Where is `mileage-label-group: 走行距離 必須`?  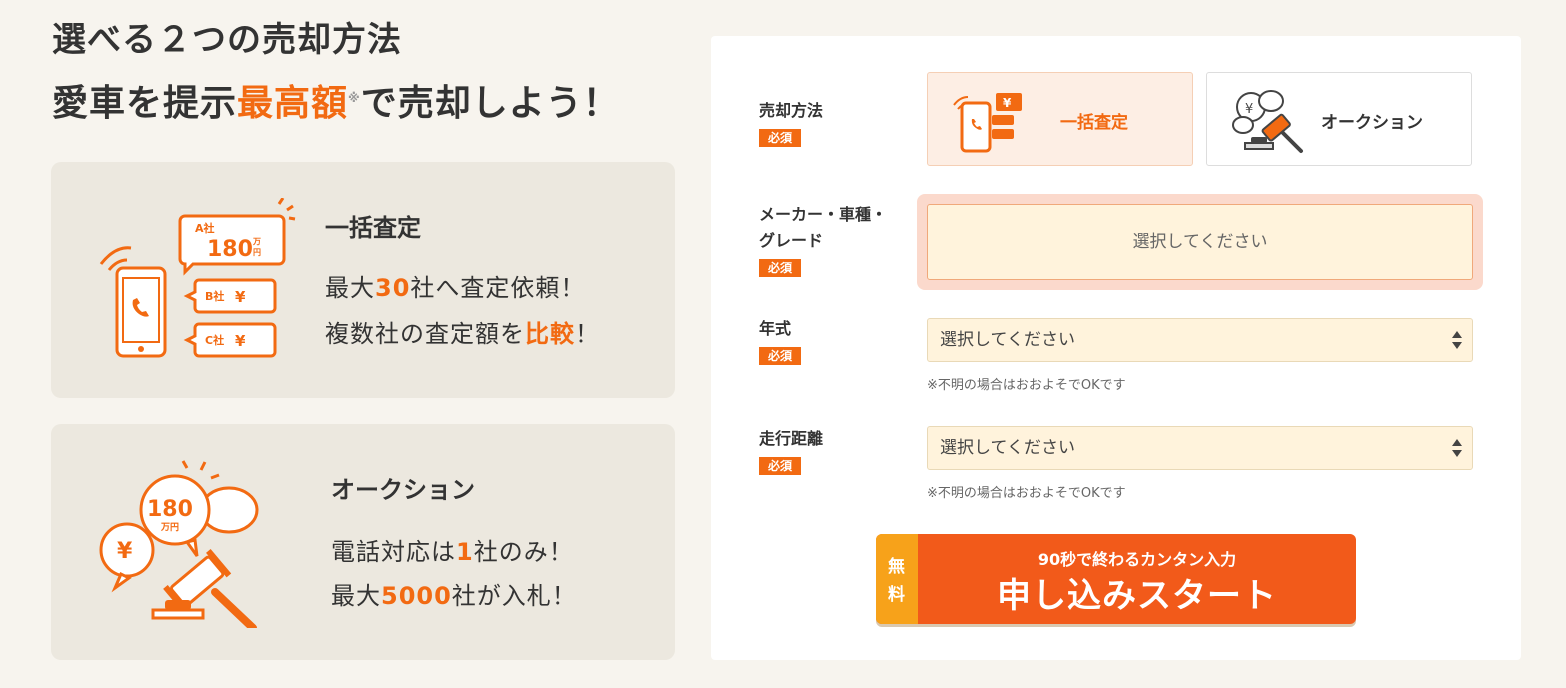 mileage-label-group: 走行距離 必須 is located at coordinates (791, 452).